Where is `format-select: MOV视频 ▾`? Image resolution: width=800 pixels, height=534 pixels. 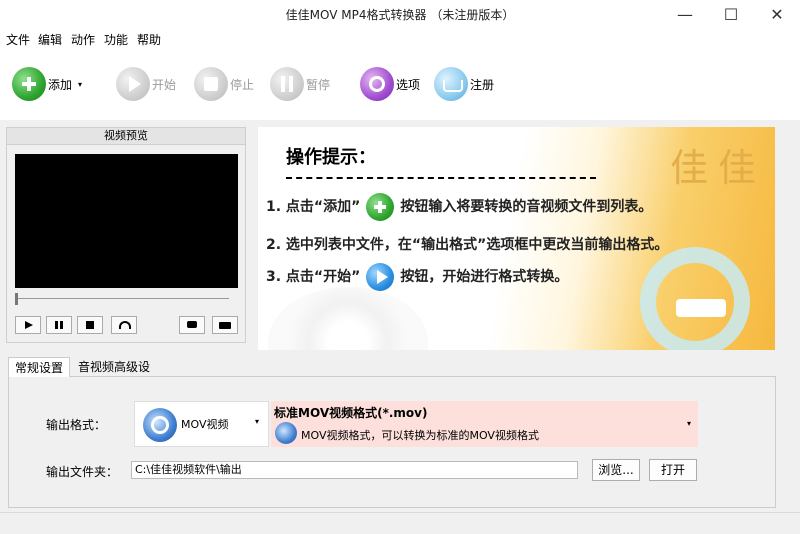
format-select: MOV视频 ▾ is located at coordinates (201, 424).